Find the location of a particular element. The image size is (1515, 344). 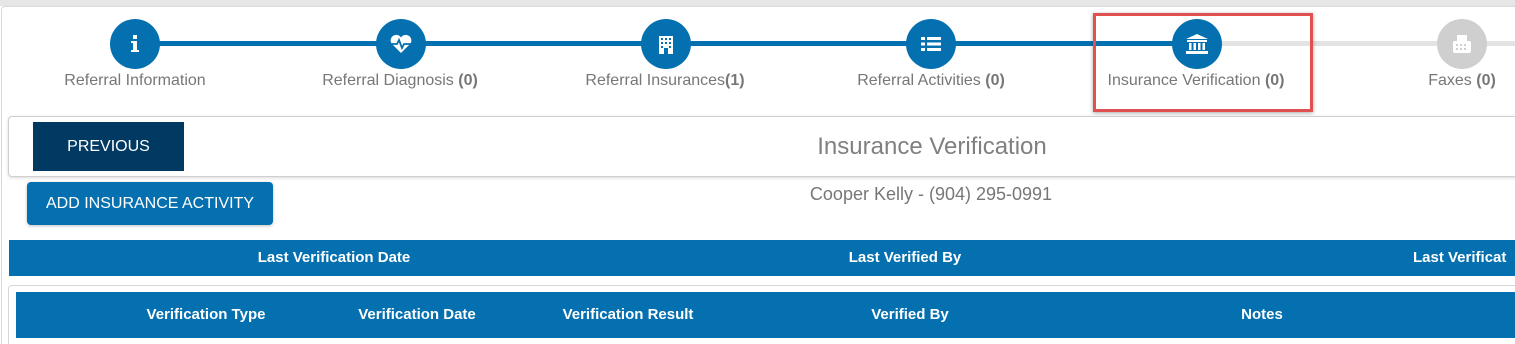

fax-icon is located at coordinates (1462, 44).